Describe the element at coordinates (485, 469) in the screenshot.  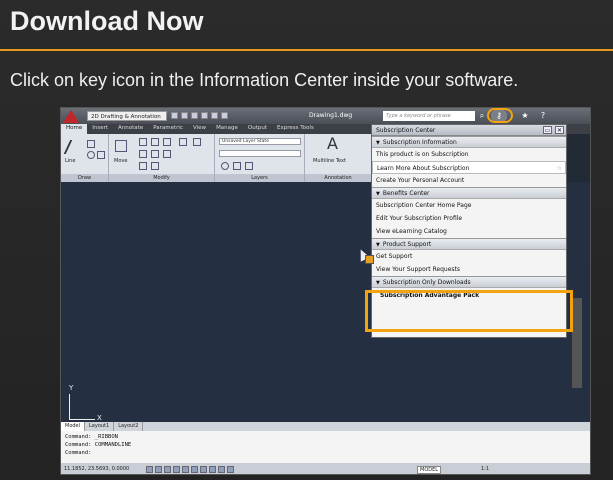
I see `annotation-scale: 1:1` at that location.